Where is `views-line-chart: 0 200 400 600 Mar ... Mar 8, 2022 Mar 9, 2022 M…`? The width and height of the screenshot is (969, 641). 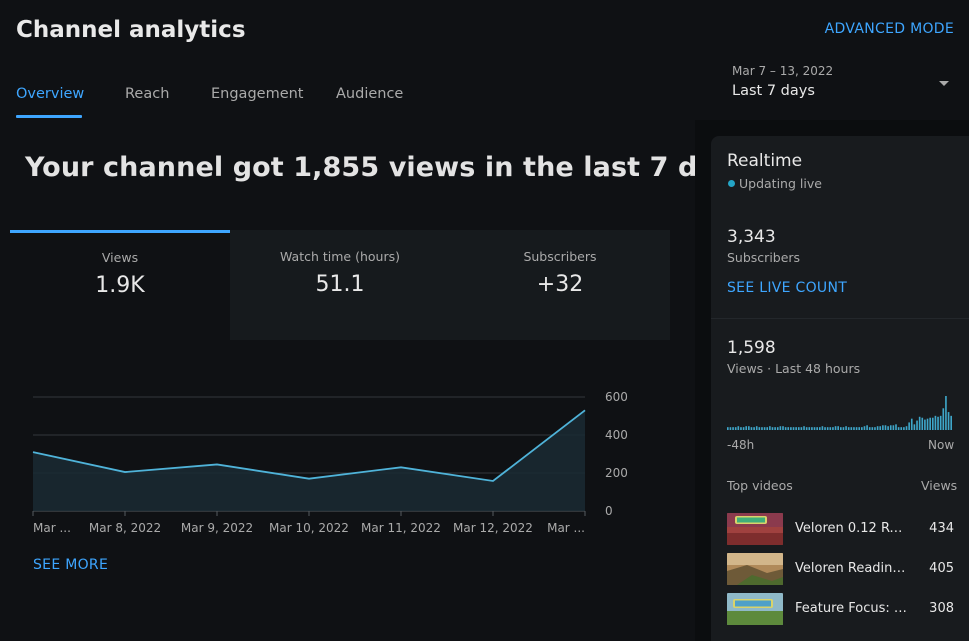 views-line-chart: 0 200 400 600 Mar ... Mar 8, 2022 Mar 9, 2022 M… is located at coordinates (330, 462).